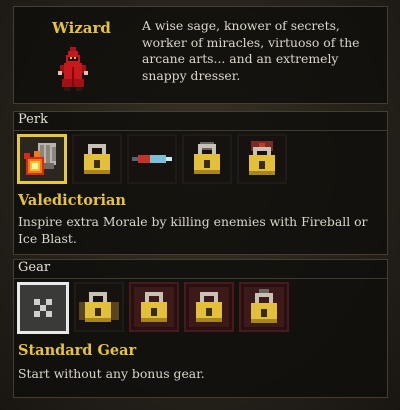 Image resolution: width=400 pixels, height=410 pixels. I want to click on fireball-icon, so click(40, 159).